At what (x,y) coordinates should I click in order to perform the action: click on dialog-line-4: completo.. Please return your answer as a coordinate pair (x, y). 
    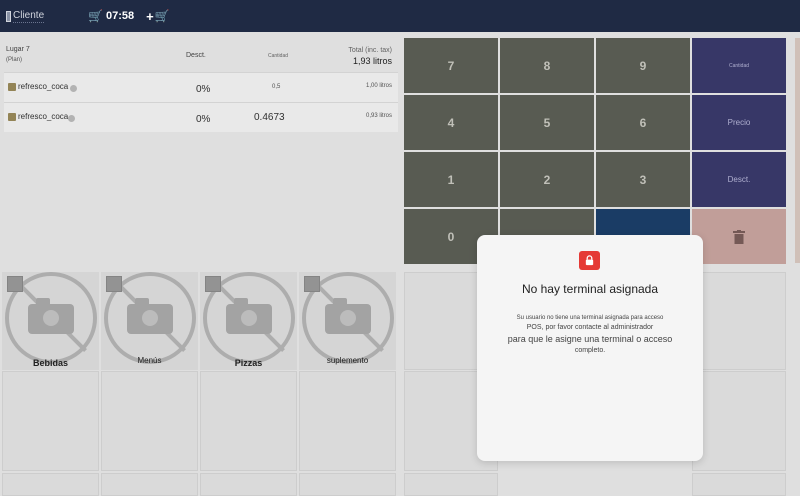
    Looking at the image, I should click on (590, 350).